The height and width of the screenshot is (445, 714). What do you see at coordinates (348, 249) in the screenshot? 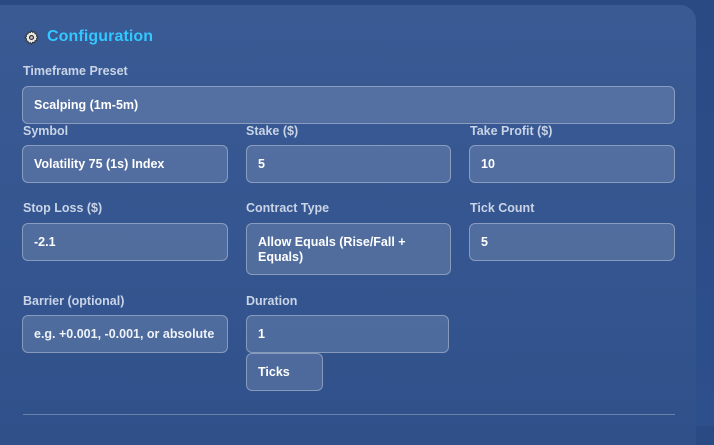
I see `contract-type-select: Allow Equals (Rise/Fall + Equals)` at bounding box center [348, 249].